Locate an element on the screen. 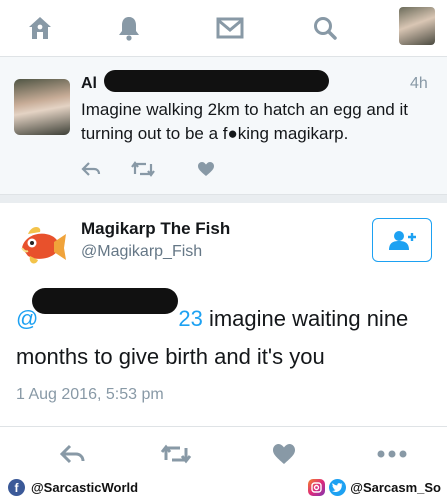  reply-action-retweet-icon is located at coordinates (143, 169).